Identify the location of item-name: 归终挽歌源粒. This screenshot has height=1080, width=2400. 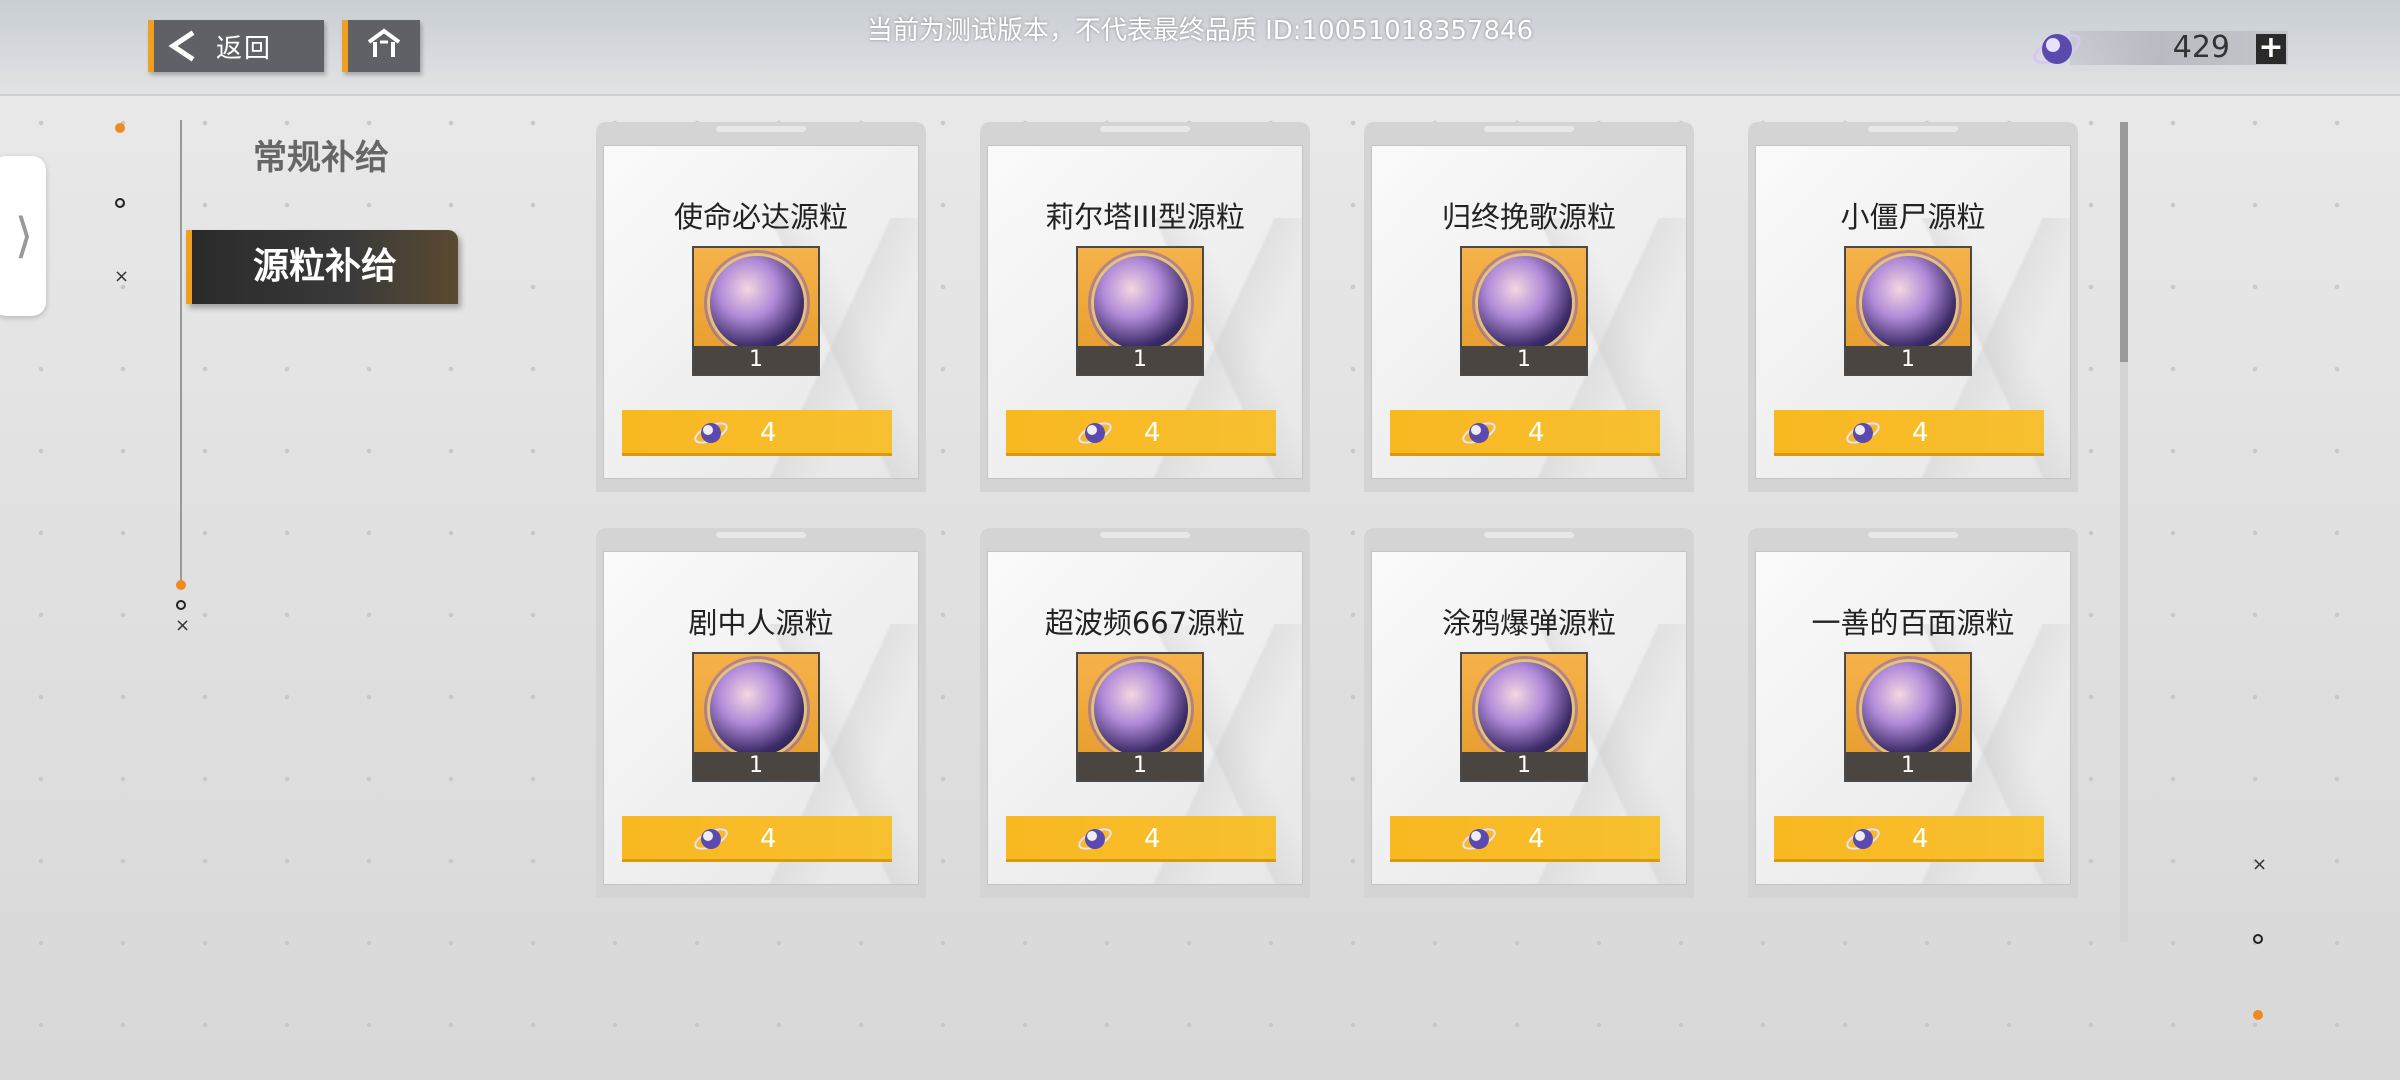
(1528, 217).